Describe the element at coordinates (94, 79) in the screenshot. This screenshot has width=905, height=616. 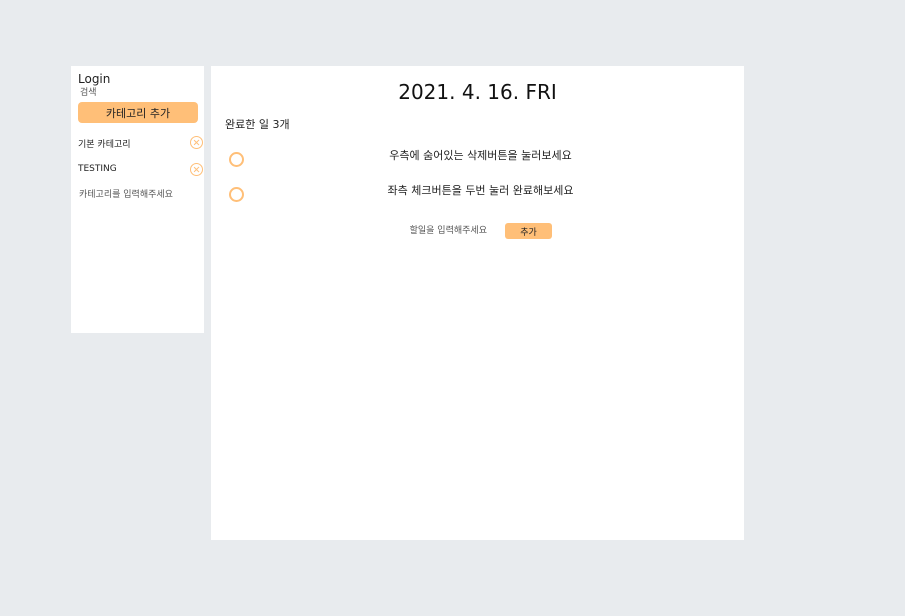
I see `login-link: Login` at that location.